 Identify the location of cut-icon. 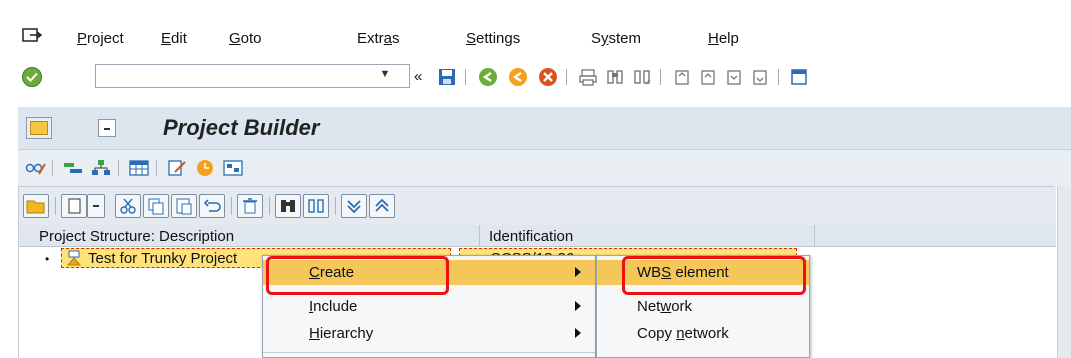
(128, 206).